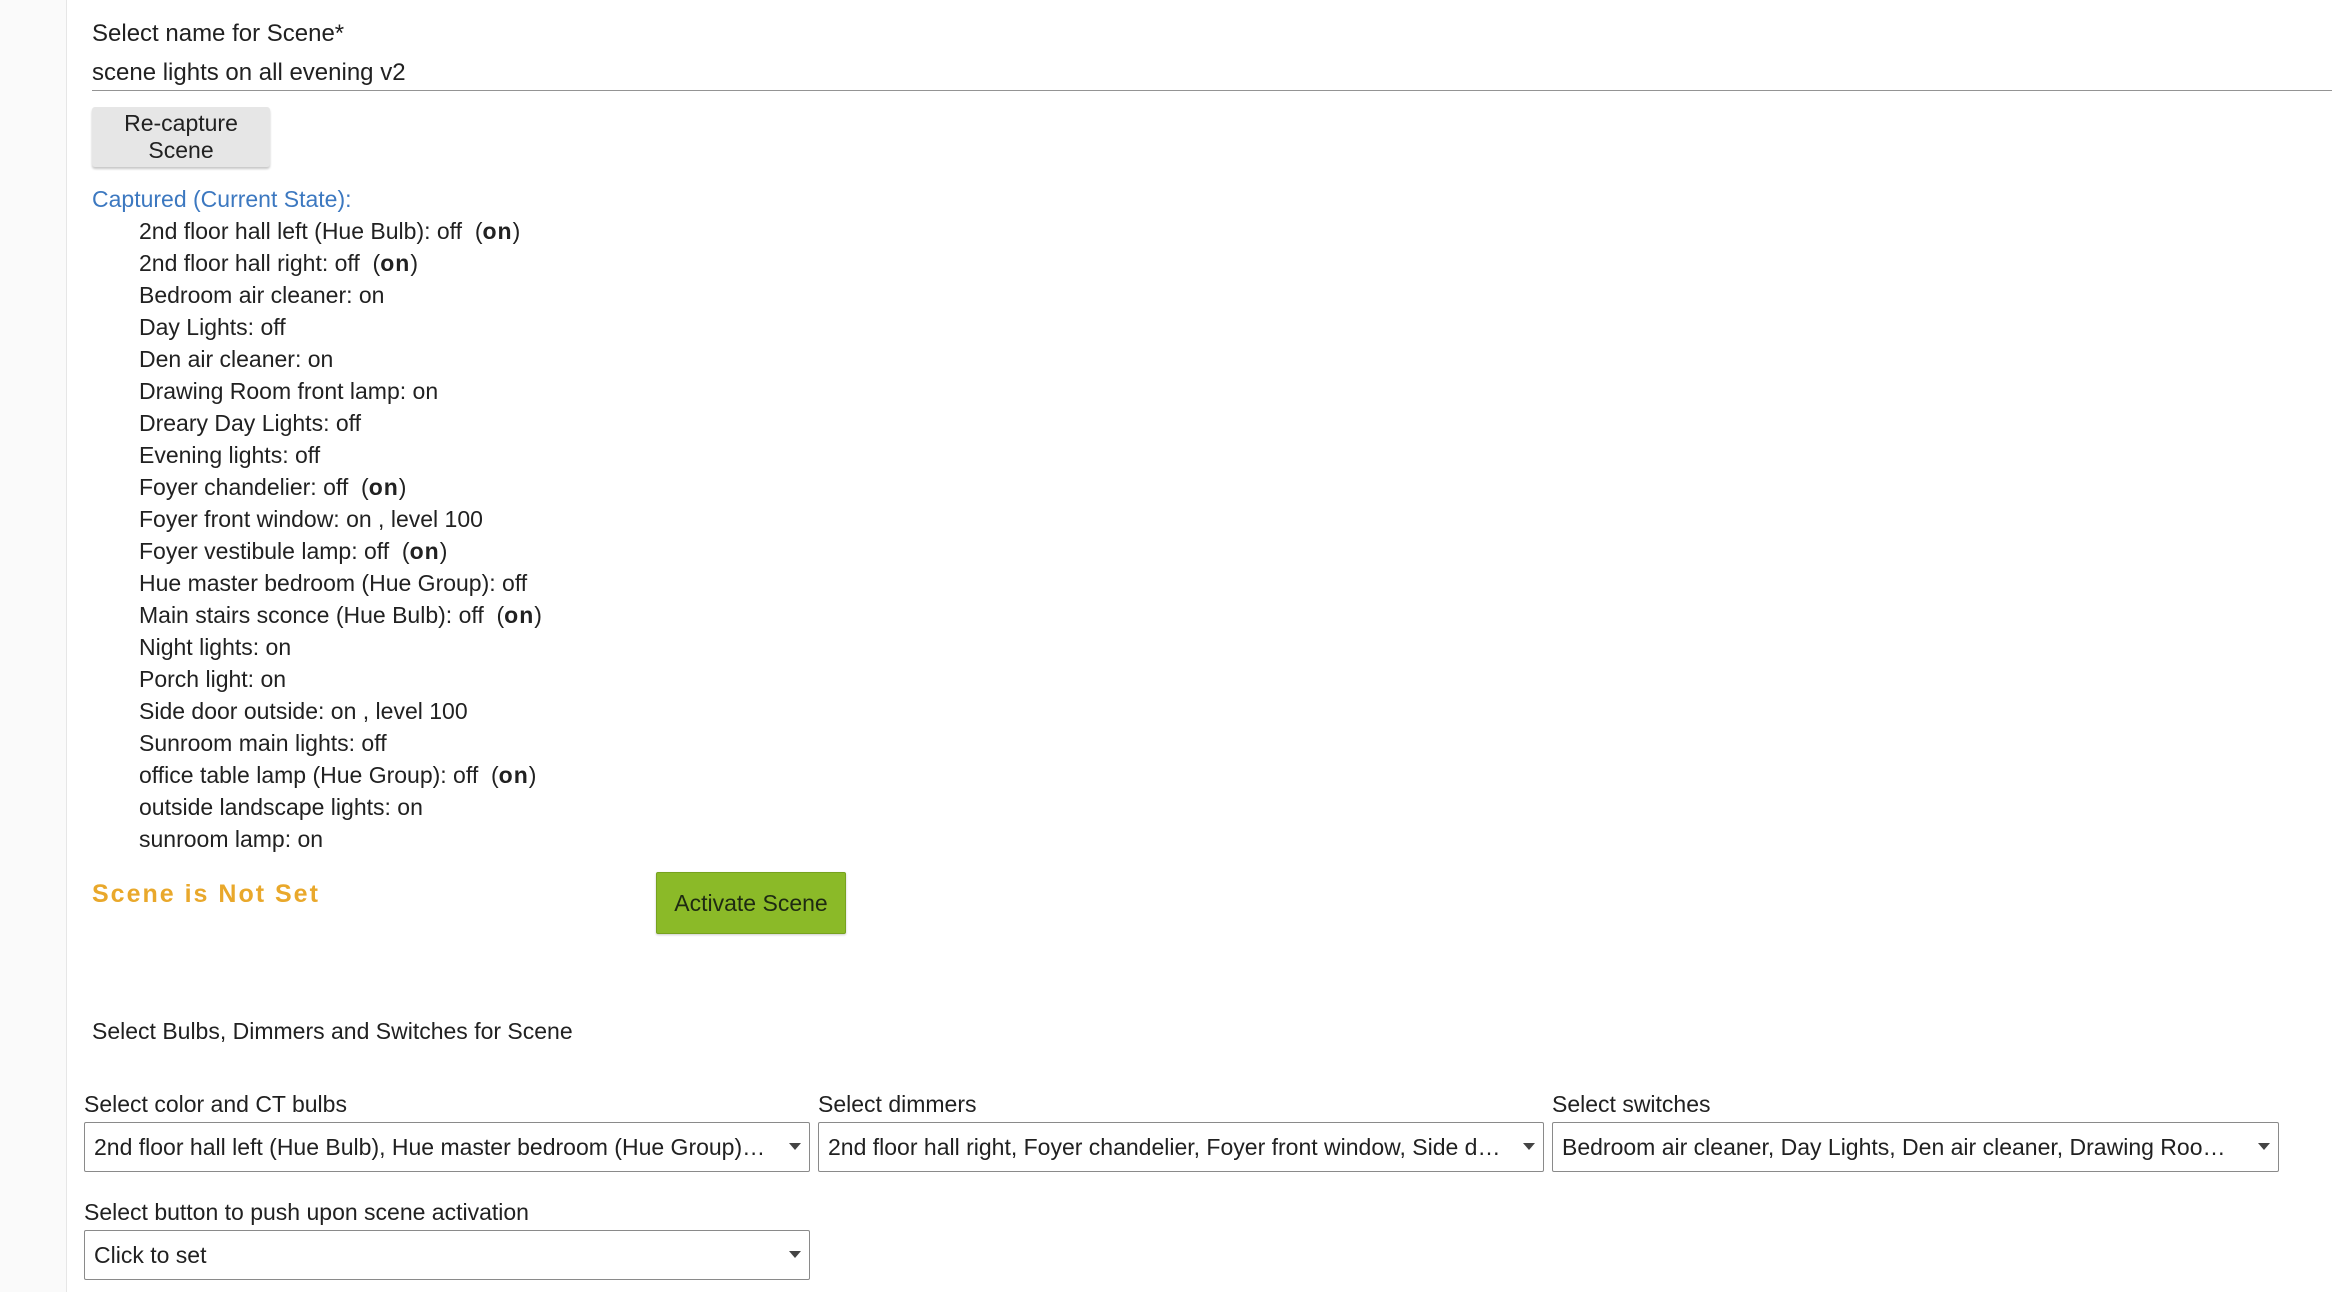 The height and width of the screenshot is (1292, 2334). I want to click on captured-state-item: Foyer vestibule lamp: off (on), so click(293, 551).